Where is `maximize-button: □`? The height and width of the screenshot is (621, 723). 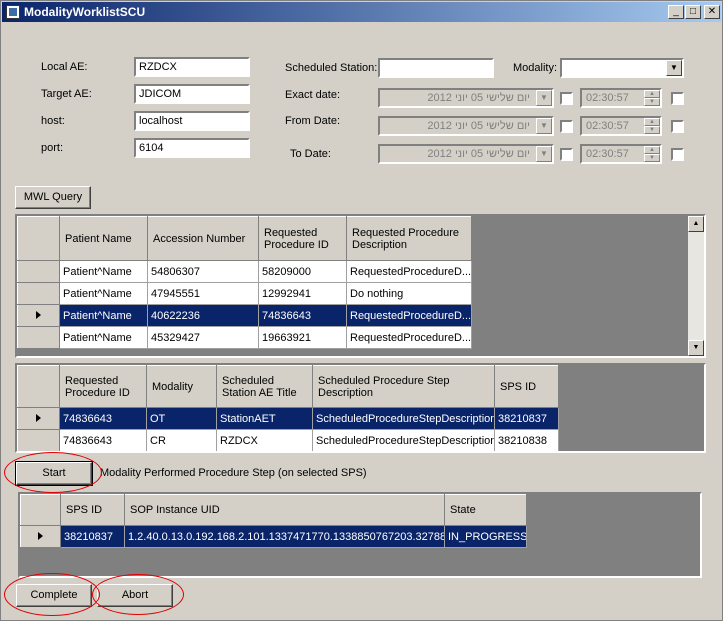 maximize-button: □ is located at coordinates (693, 12).